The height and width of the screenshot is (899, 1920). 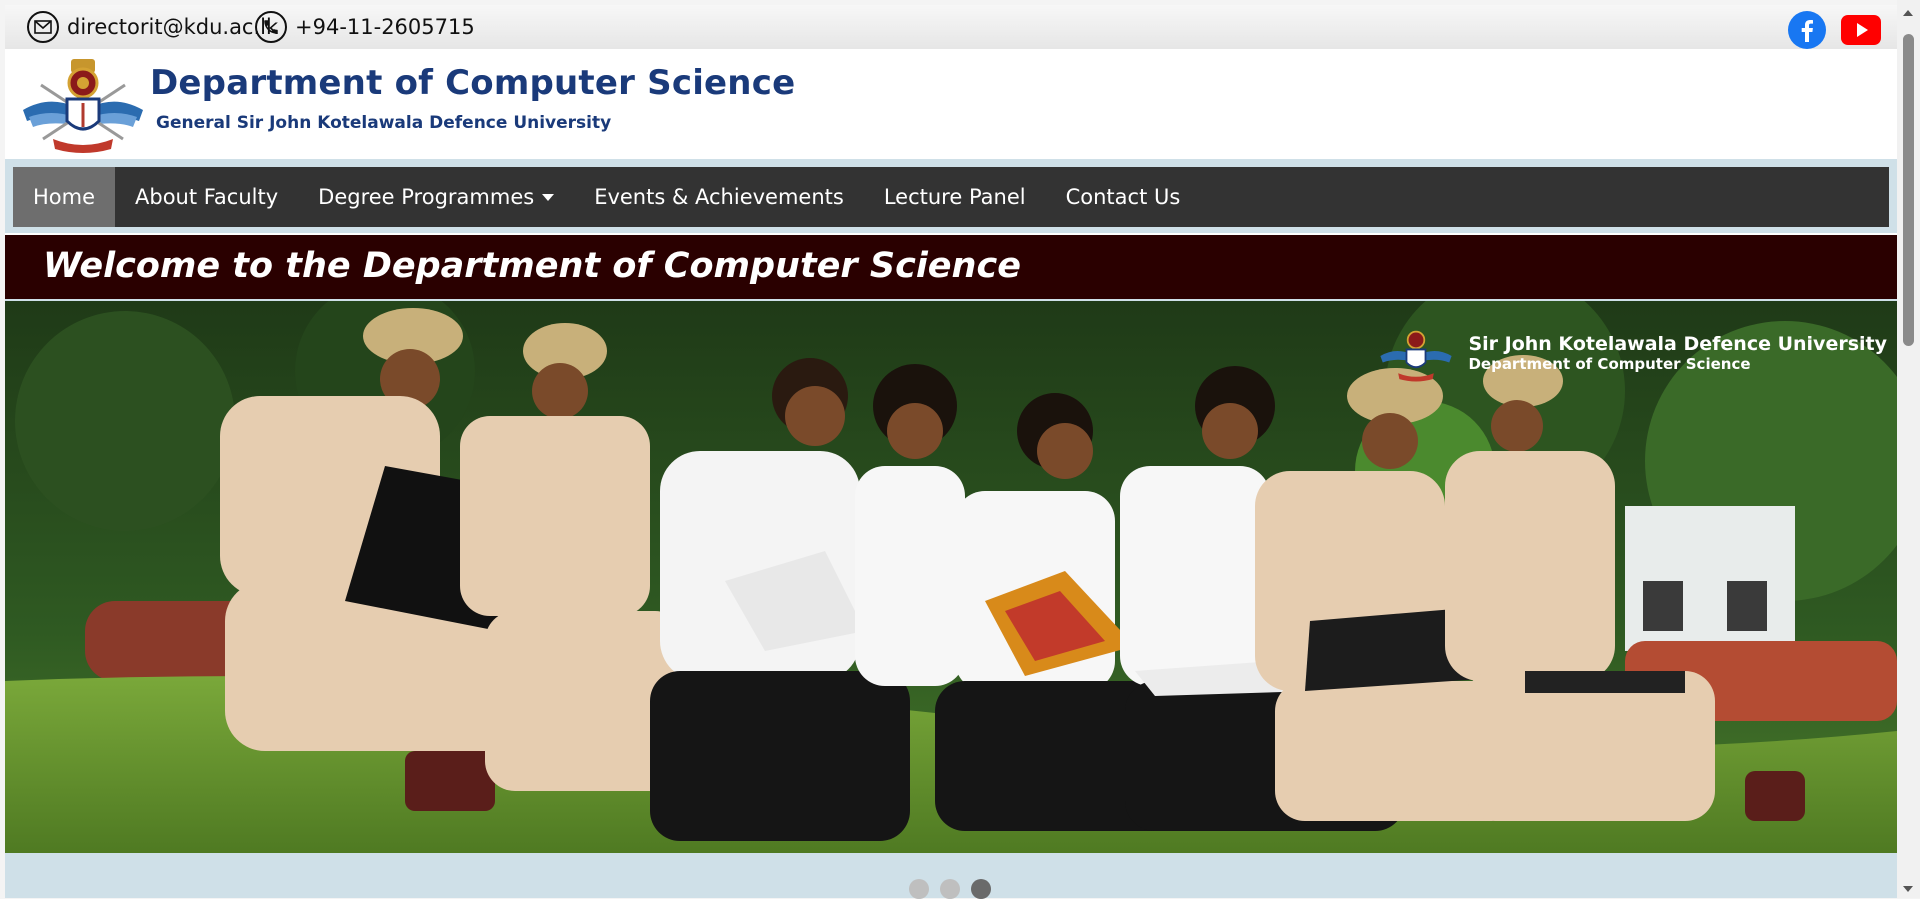 I want to click on nav-about-faculty: About Faculty, so click(x=206, y=197).